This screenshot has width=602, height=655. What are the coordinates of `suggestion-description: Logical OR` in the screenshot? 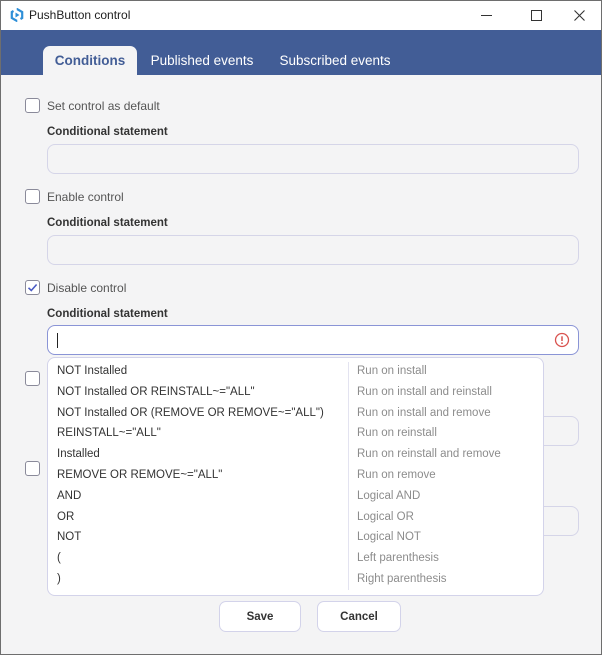 It's located at (385, 516).